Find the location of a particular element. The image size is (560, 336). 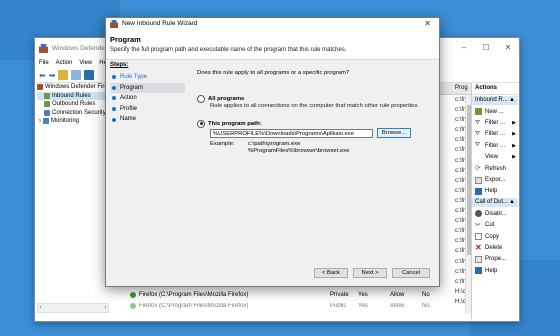

radio-button-off is located at coordinates (201, 98).